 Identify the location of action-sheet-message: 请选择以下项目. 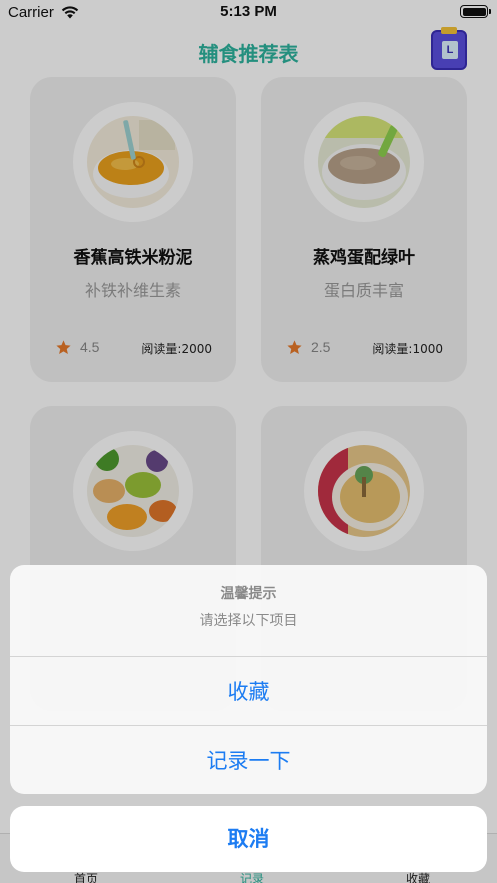
(248, 621).